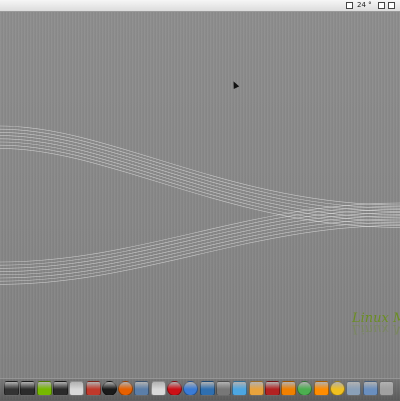 The image size is (400, 401). I want to click on power-tray-icon, so click(381, 5).